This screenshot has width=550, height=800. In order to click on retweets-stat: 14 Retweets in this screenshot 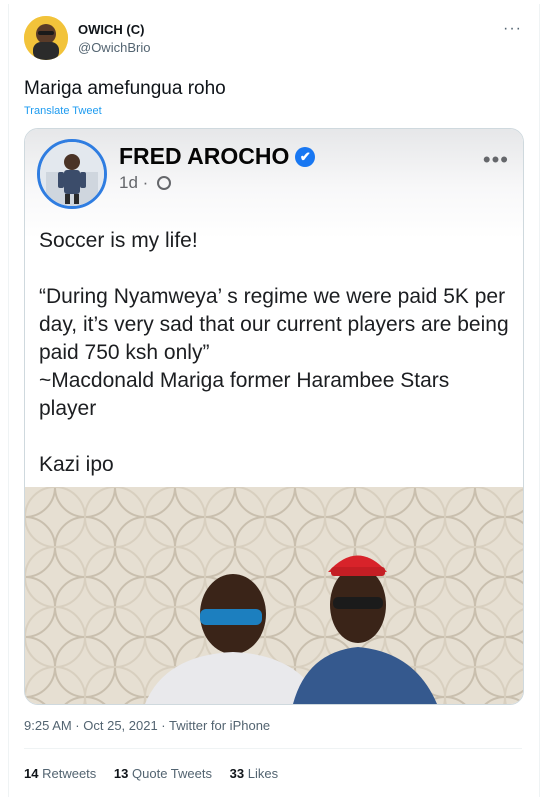, I will do `click(60, 773)`.